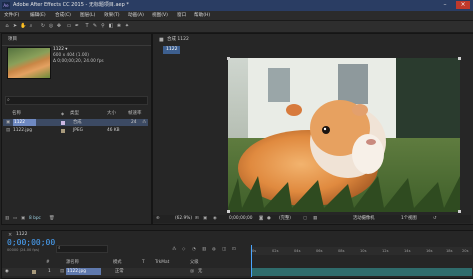  Describe the element at coordinates (59, 26) in the screenshot. I see `pan-behind-tool-icon: ✥` at that location.